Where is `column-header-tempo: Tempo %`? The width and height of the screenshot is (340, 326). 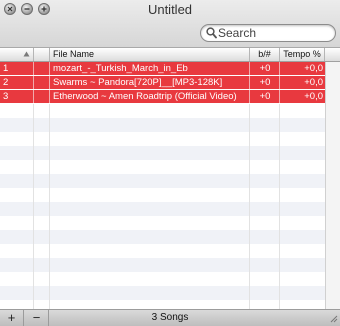
column-header-tempo: Tempo % is located at coordinates (302, 54).